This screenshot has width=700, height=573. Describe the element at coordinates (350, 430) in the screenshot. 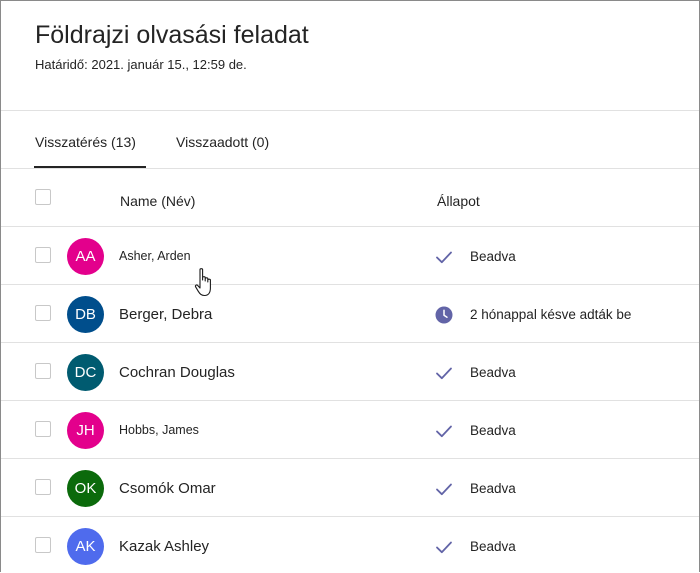

I see `table-row: JH Hobbs, James Beadva` at that location.